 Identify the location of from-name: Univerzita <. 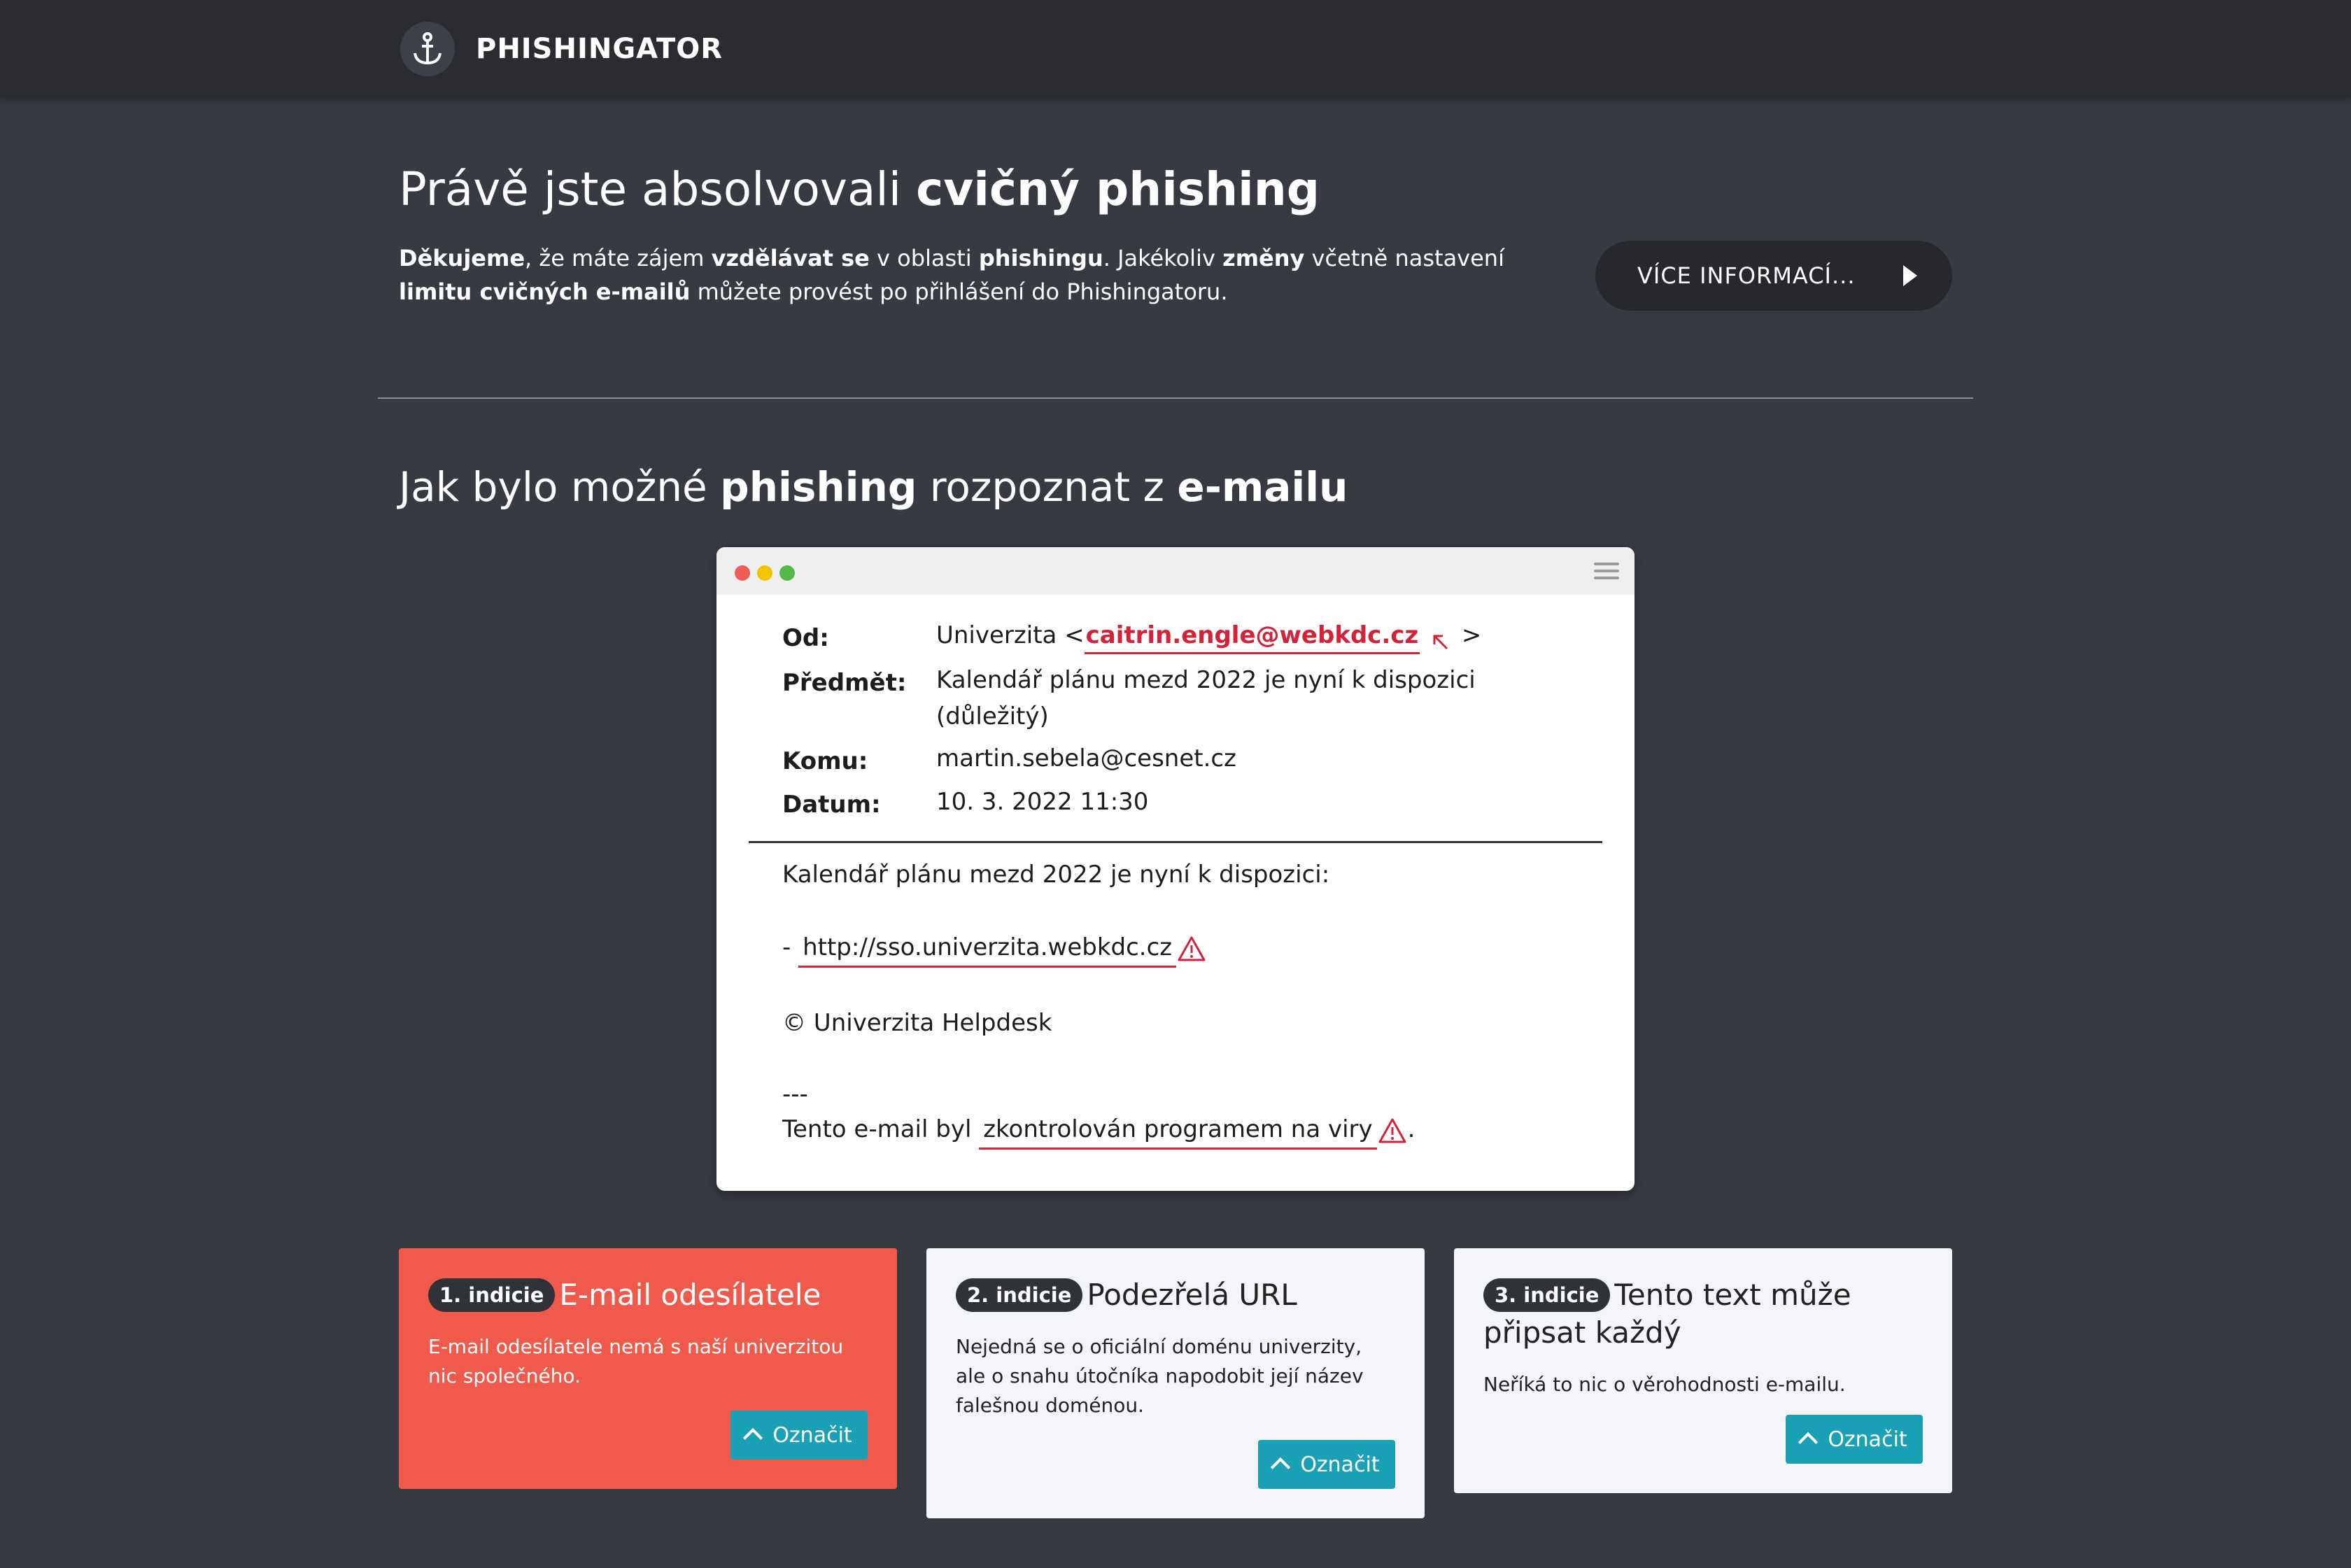
(1010, 635).